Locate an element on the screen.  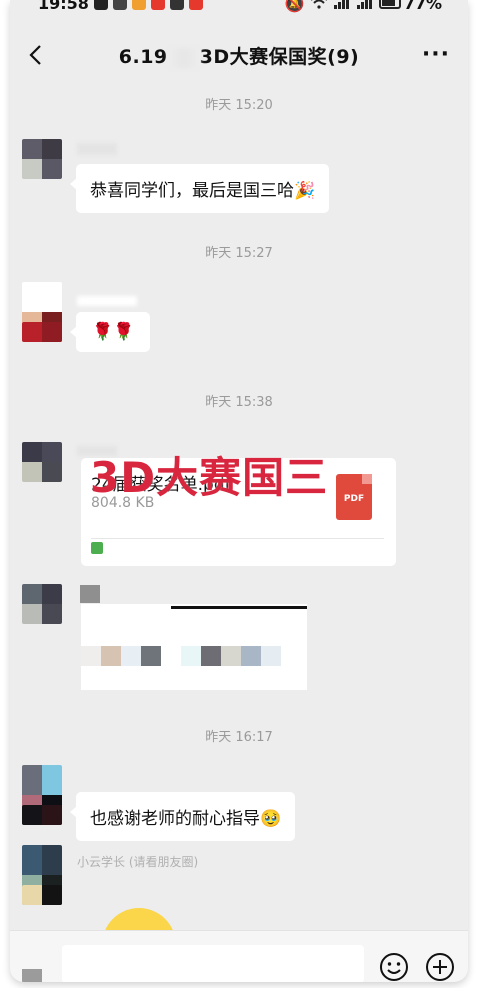
chat-title-part: 6.19 is located at coordinates (143, 57).